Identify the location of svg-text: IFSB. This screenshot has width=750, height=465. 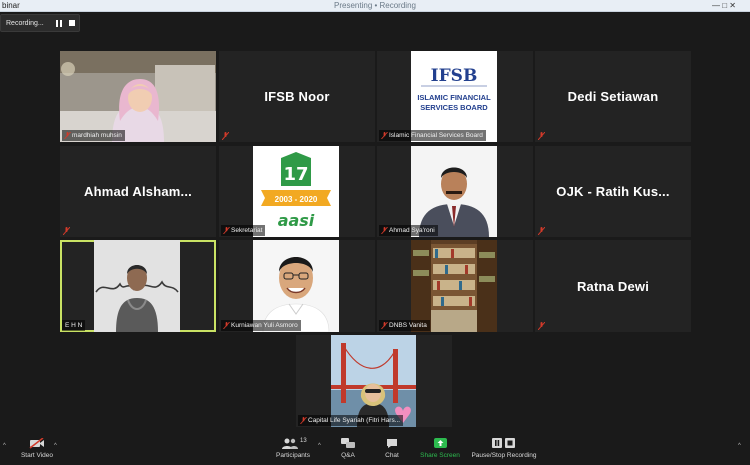
(454, 76).